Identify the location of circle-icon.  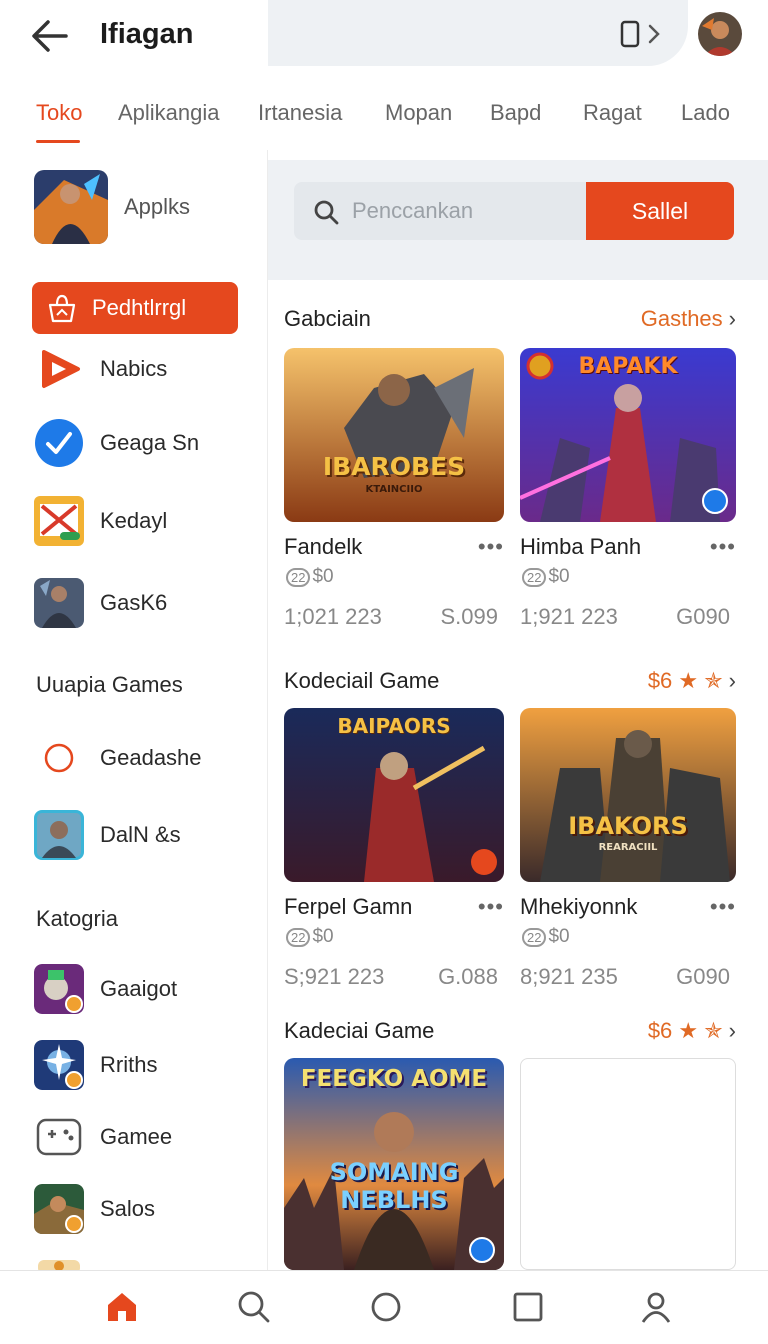
(386, 1307).